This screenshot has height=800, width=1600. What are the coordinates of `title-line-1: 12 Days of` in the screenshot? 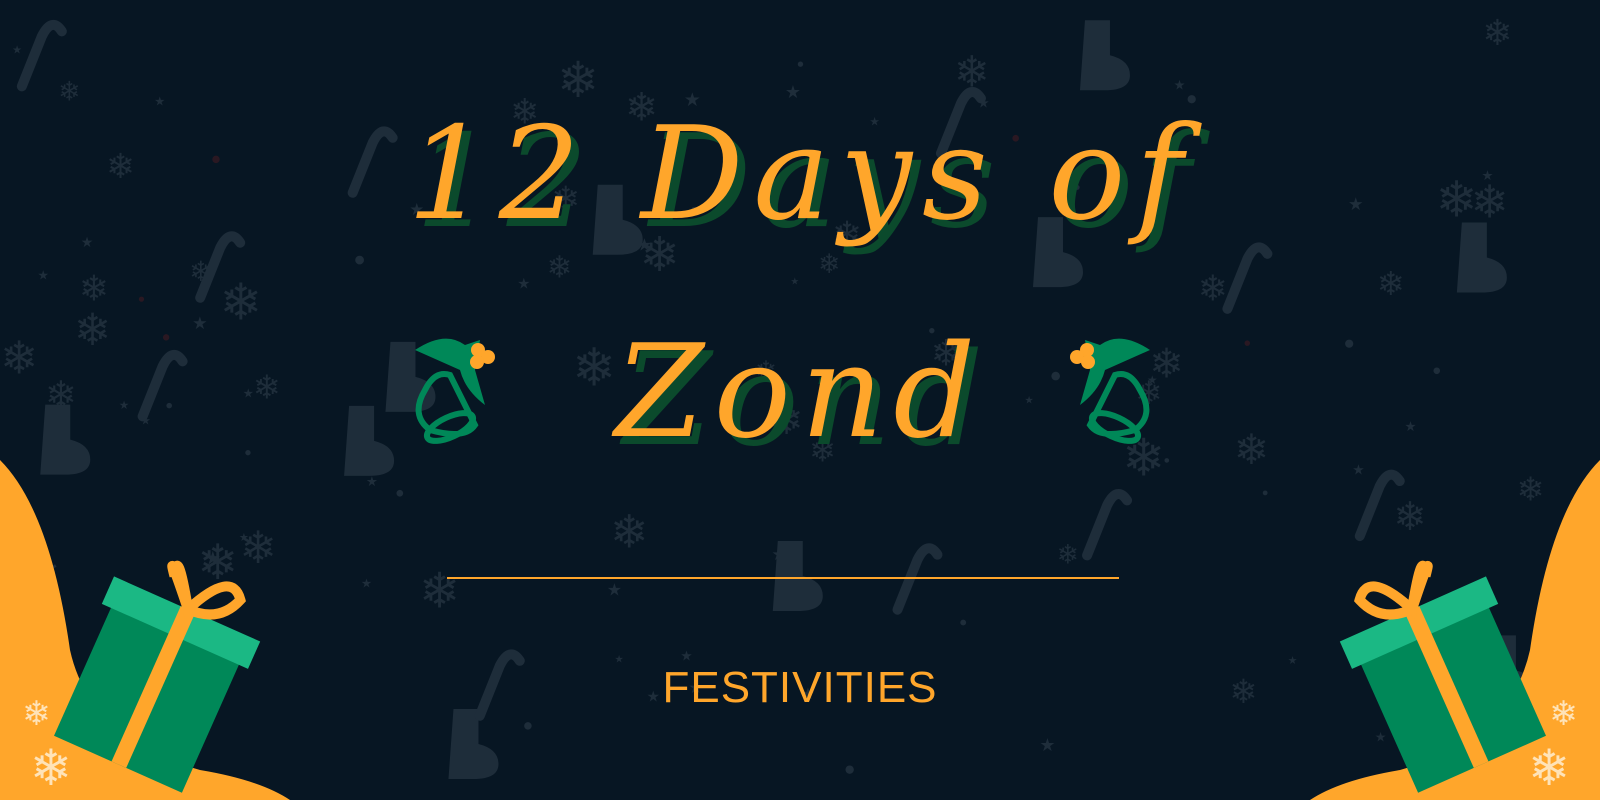 It's located at (800, 174).